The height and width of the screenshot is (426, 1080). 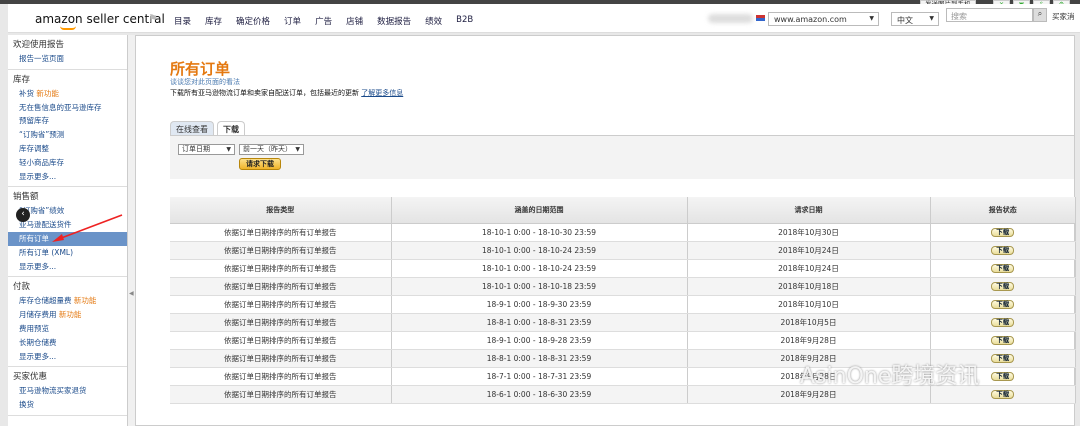 What do you see at coordinates (260, 164) in the screenshot?
I see `request-download-button: 请求下载` at bounding box center [260, 164].